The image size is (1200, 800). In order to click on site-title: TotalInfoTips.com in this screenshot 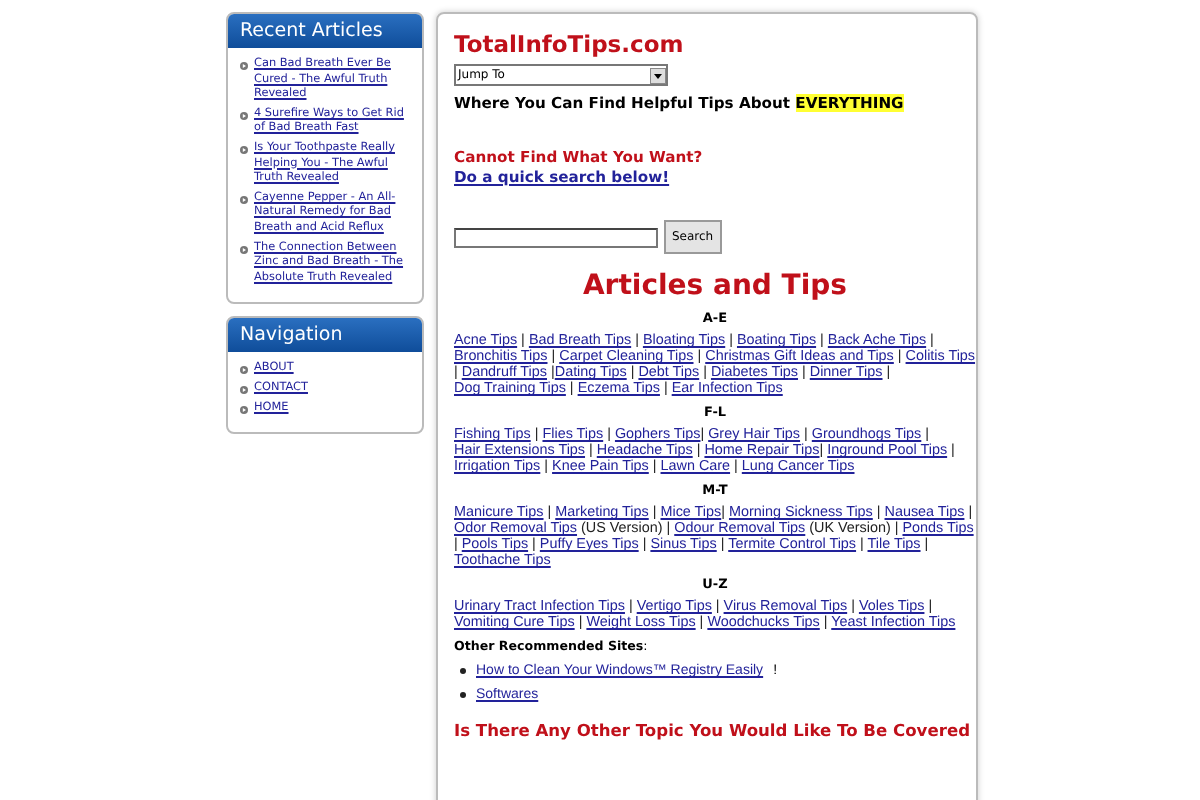, I will do `click(570, 44)`.